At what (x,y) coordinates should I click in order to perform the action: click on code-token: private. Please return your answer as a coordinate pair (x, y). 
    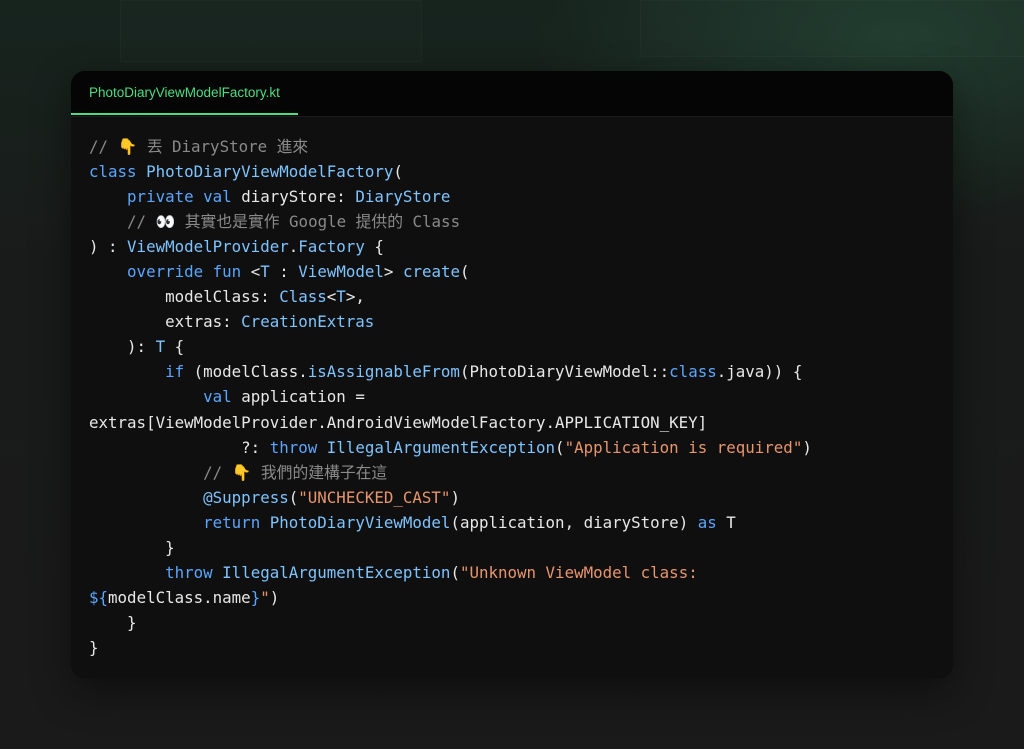
    Looking at the image, I should click on (160, 197).